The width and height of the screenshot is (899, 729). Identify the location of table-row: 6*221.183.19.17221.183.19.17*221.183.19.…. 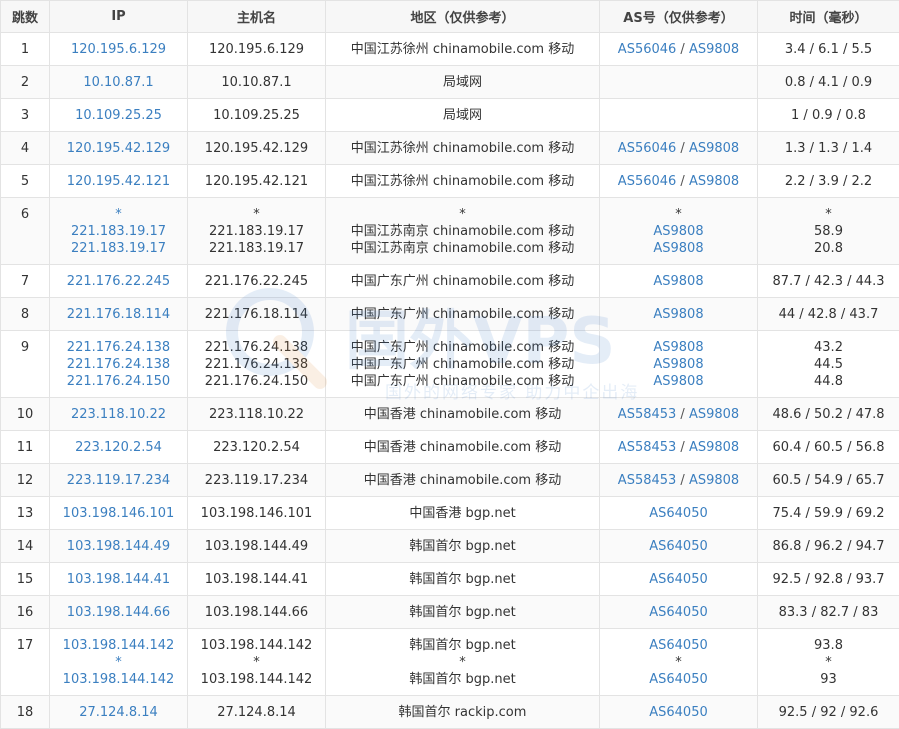
(450, 231).